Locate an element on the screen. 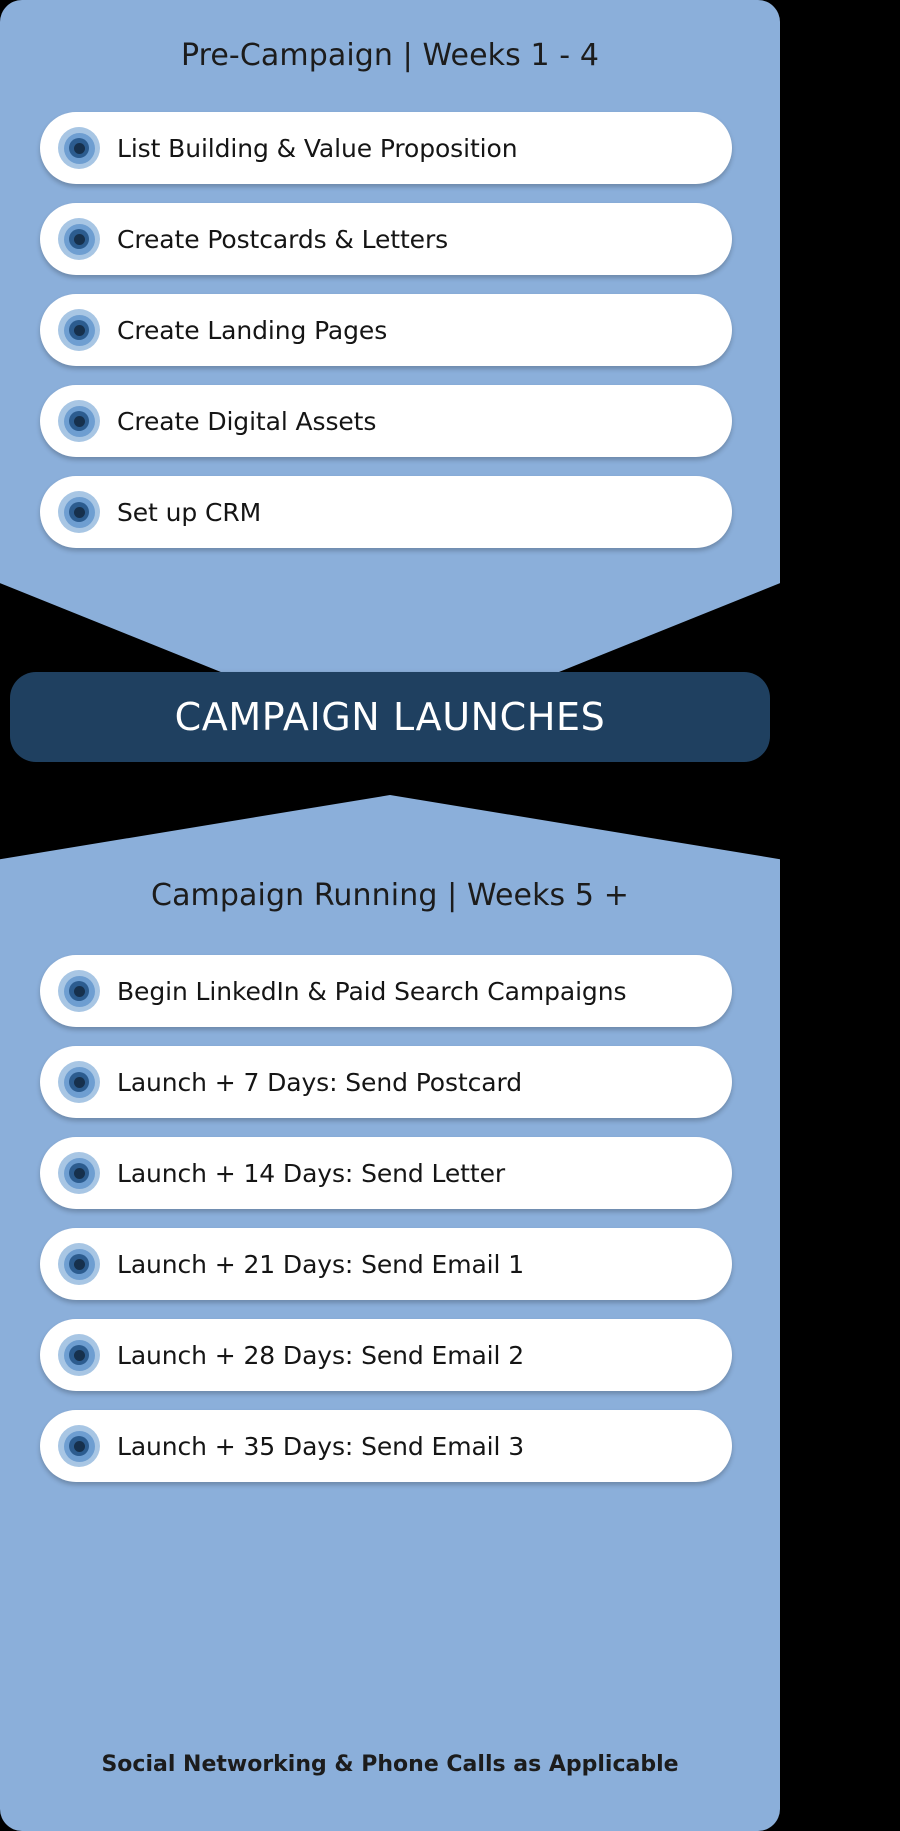 Image resolution: width=900 pixels, height=1831 pixels. list-item: Launch + 35 Days: Send Email 3 is located at coordinates (386, 1446).